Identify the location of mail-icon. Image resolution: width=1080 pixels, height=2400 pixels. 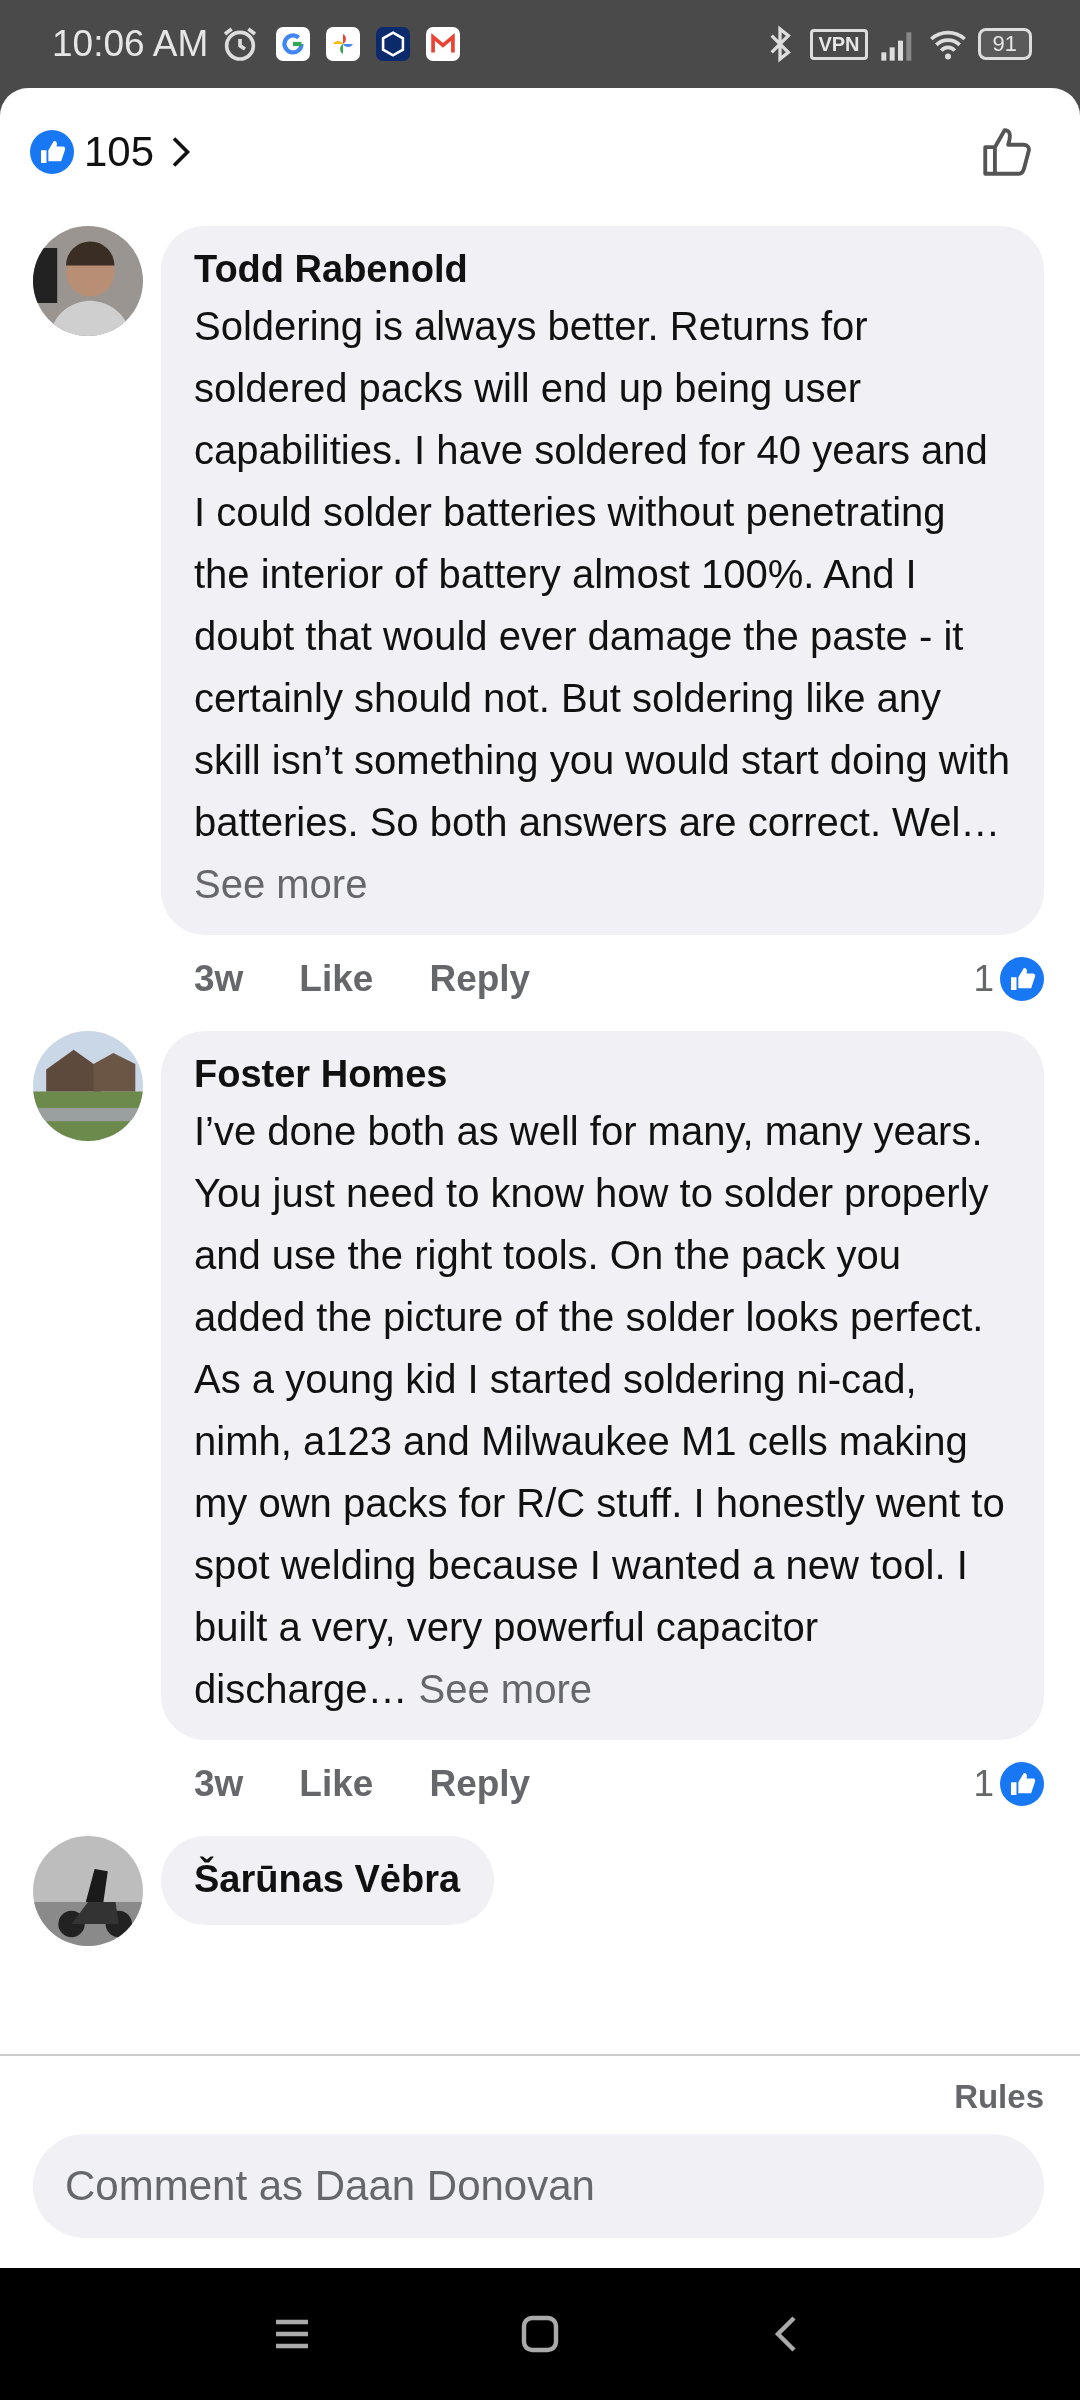
(443, 44).